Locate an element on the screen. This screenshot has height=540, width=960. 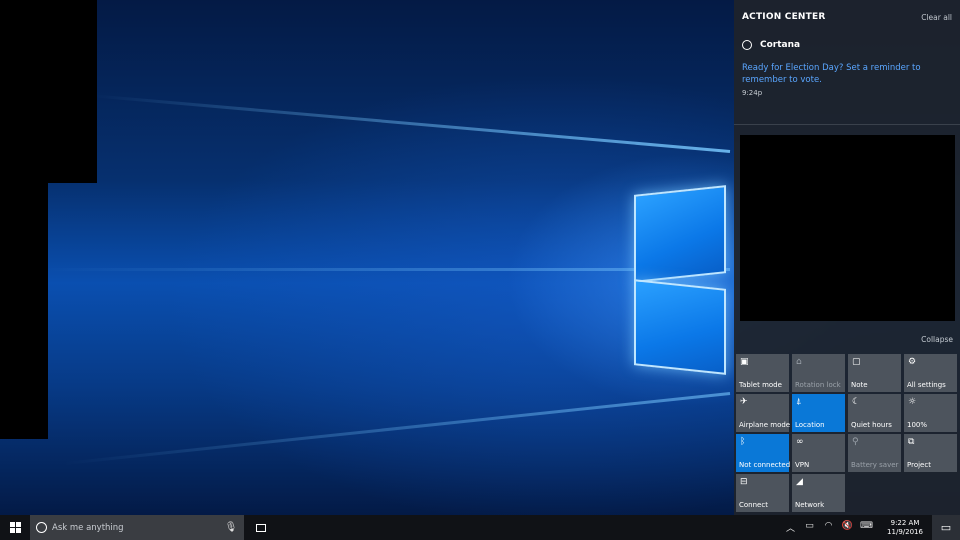
quick-action-battery-saver: ⚲ Battery saver is located at coordinates (874, 453).